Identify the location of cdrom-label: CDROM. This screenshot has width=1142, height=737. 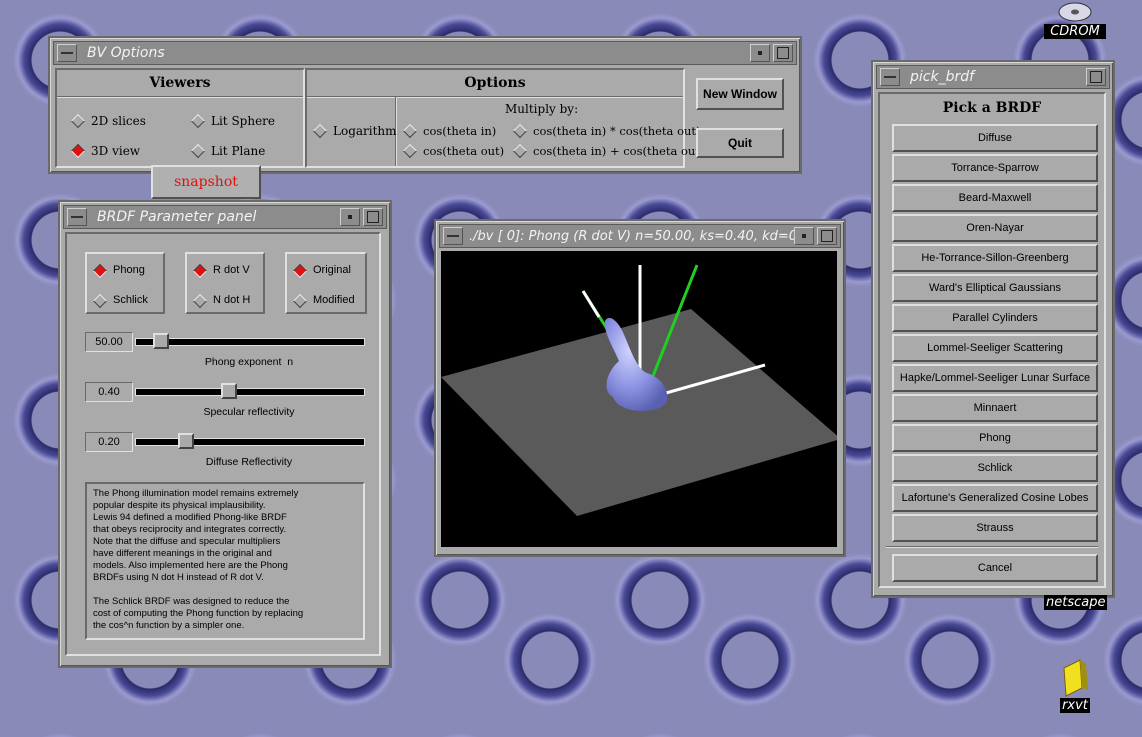
(1075, 31).